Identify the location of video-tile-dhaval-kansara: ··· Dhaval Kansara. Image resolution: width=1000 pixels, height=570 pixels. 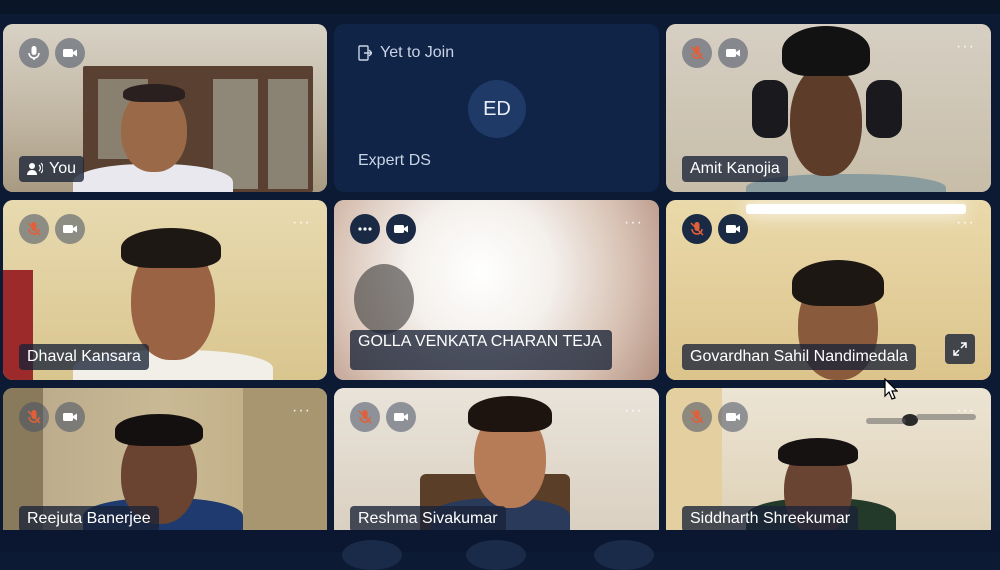
(165, 290).